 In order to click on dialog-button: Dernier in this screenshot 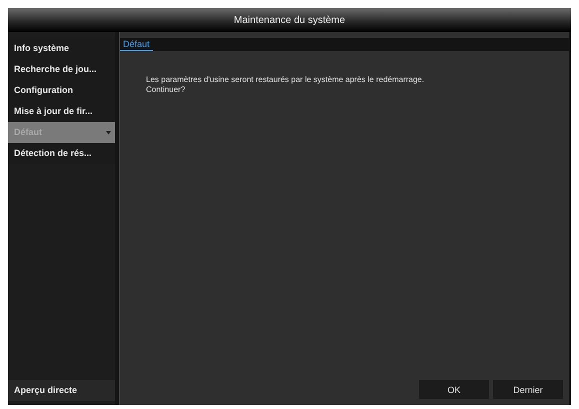, I will do `click(528, 389)`.